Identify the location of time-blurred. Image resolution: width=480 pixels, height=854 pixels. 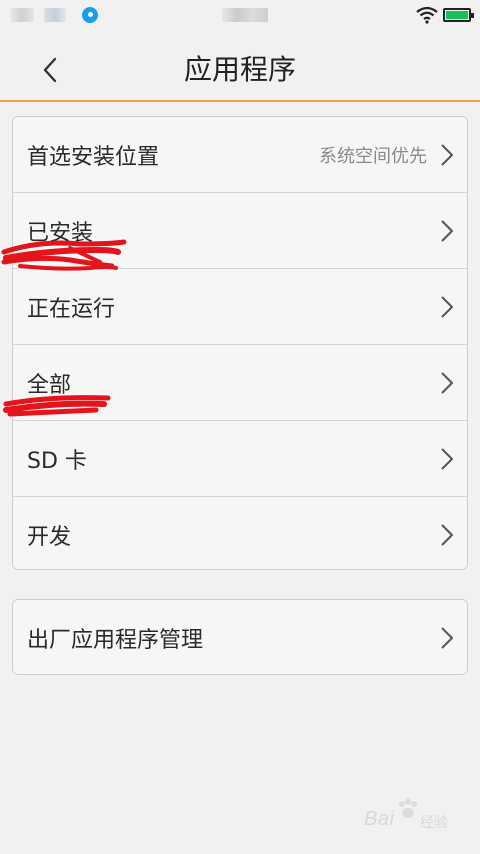
(245, 15).